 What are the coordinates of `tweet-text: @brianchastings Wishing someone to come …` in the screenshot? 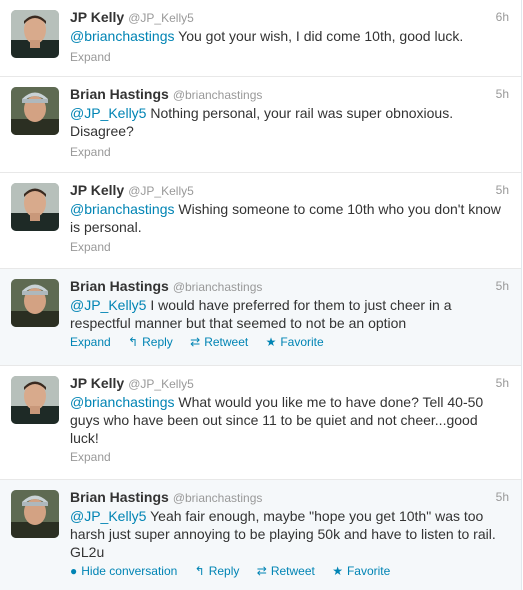 It's located at (288, 218).